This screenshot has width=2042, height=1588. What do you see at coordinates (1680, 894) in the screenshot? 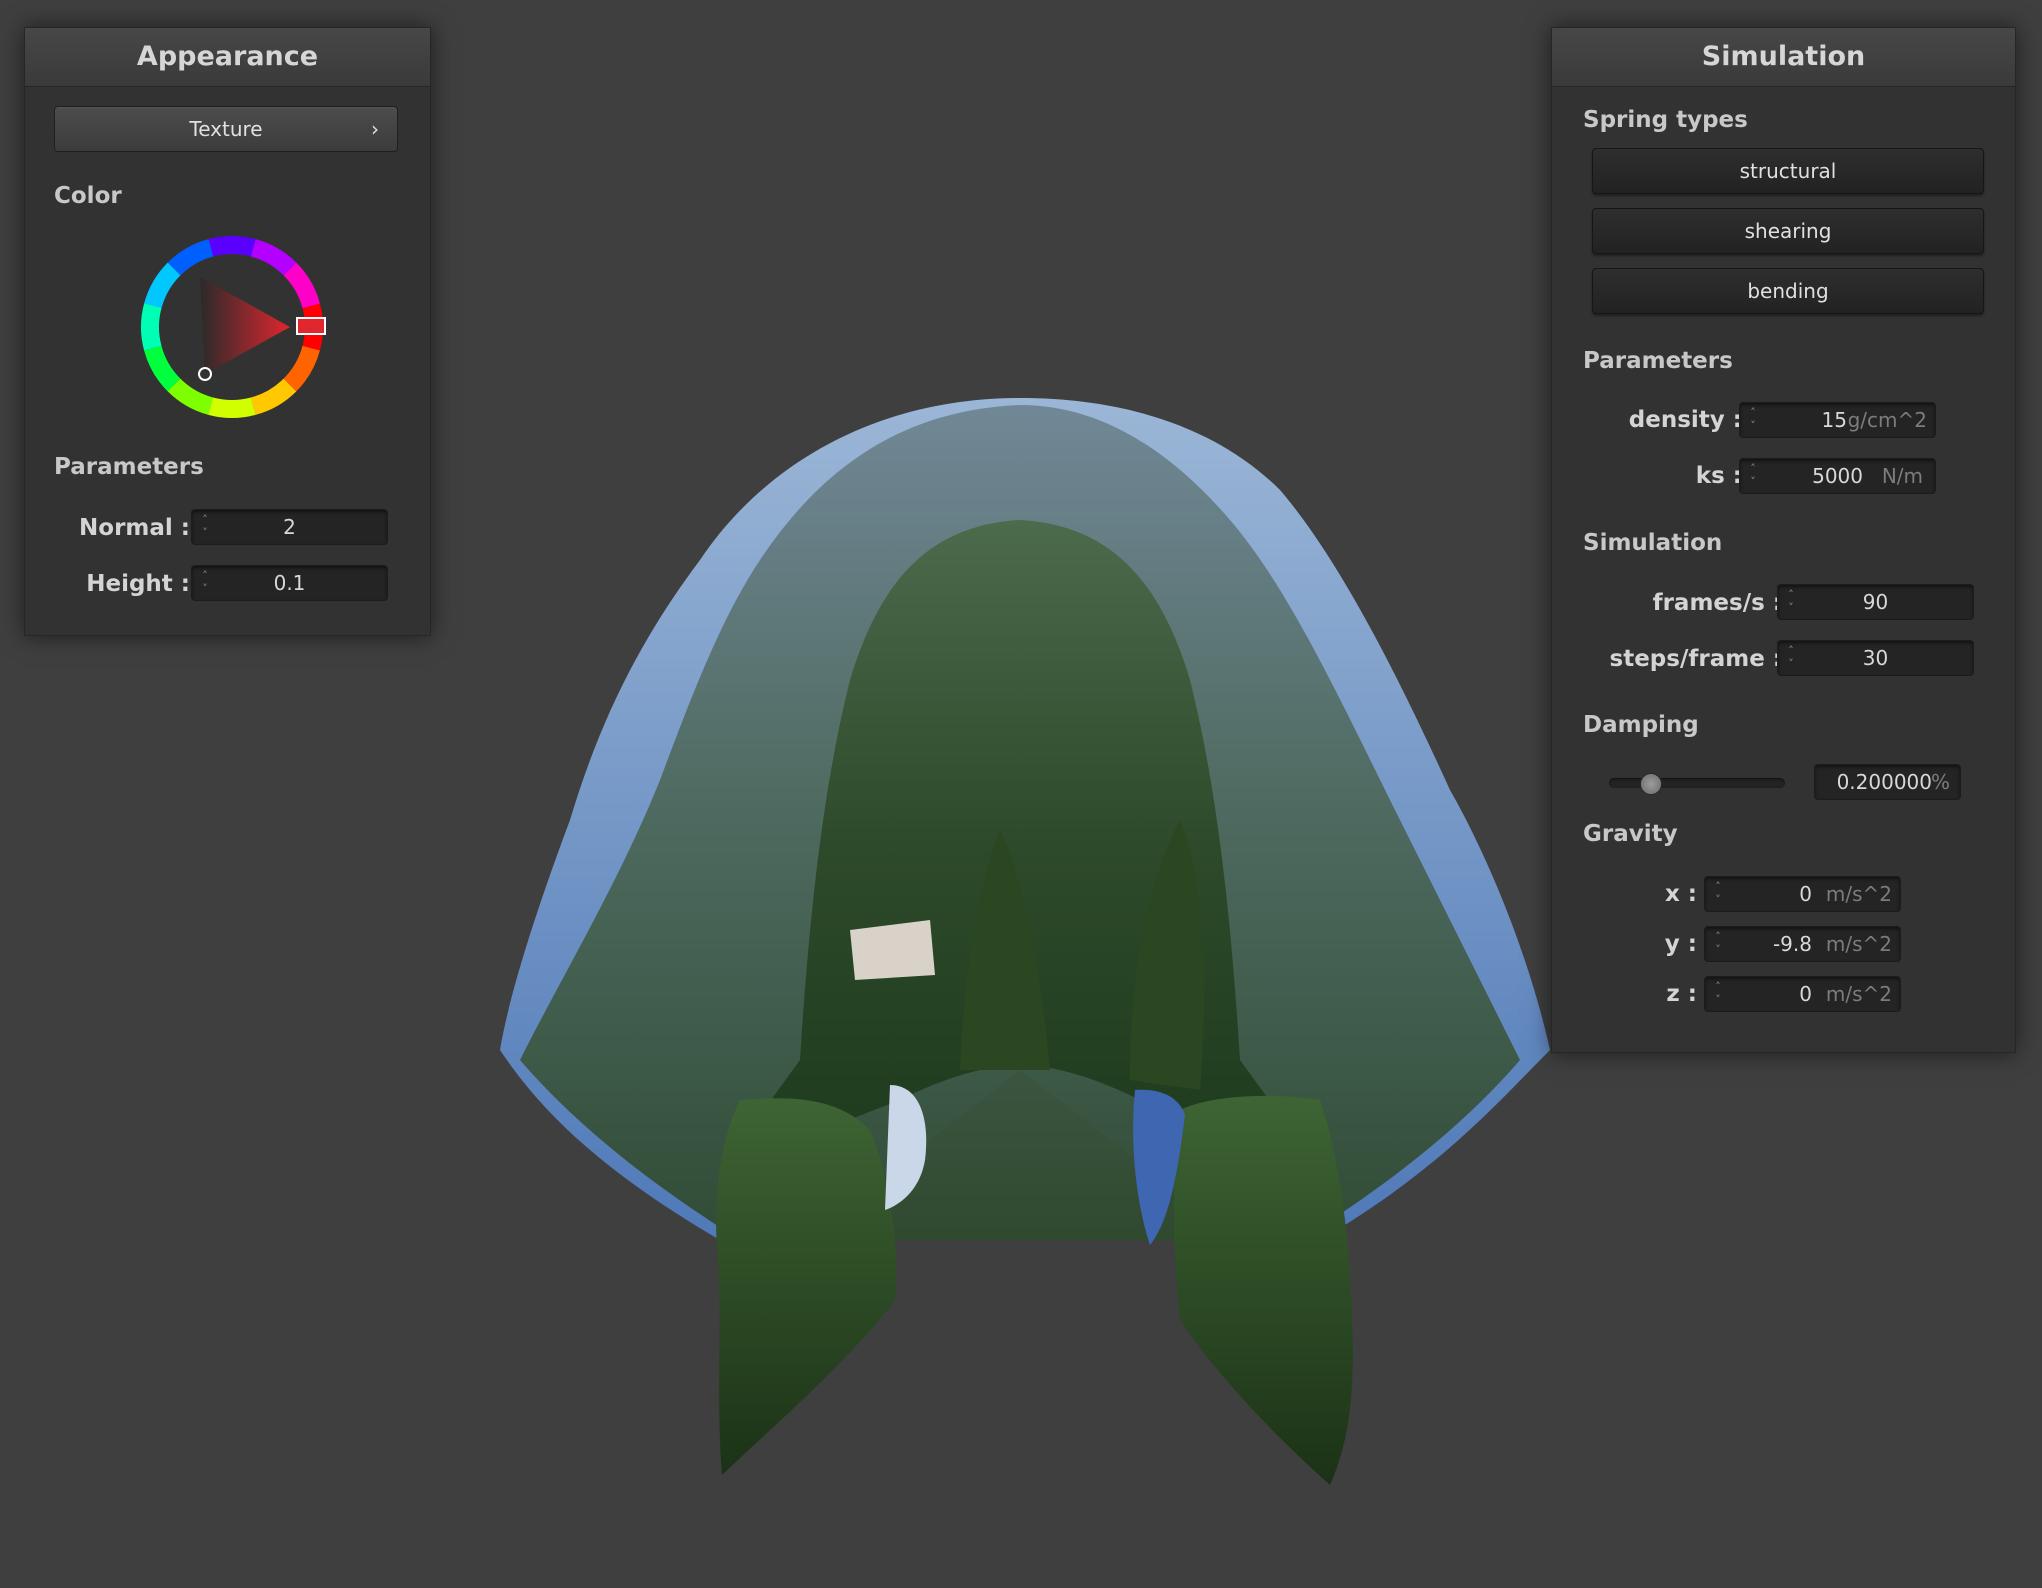
I see `gravity-x-label: x :` at bounding box center [1680, 894].